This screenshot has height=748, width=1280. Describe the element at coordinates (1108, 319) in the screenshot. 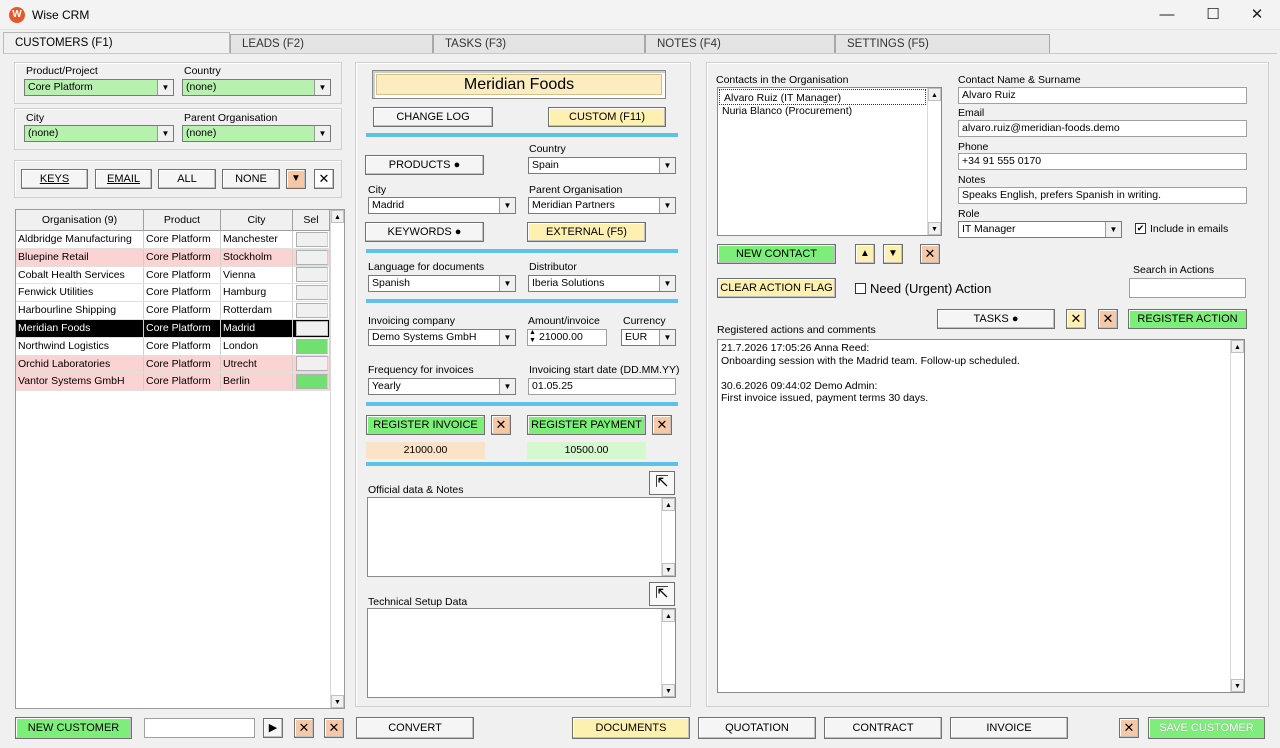

I see `action-close-orange-button: ✕` at that location.